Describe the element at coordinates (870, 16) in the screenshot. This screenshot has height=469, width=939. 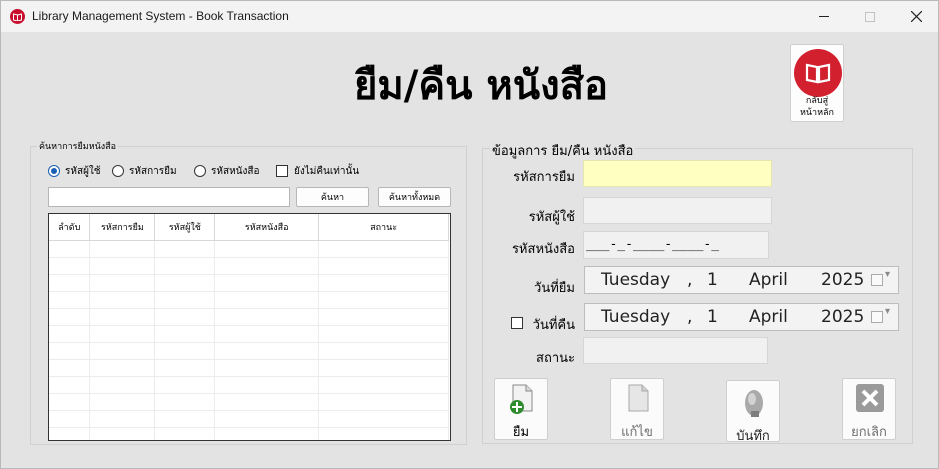
I see `maximize-button` at that location.